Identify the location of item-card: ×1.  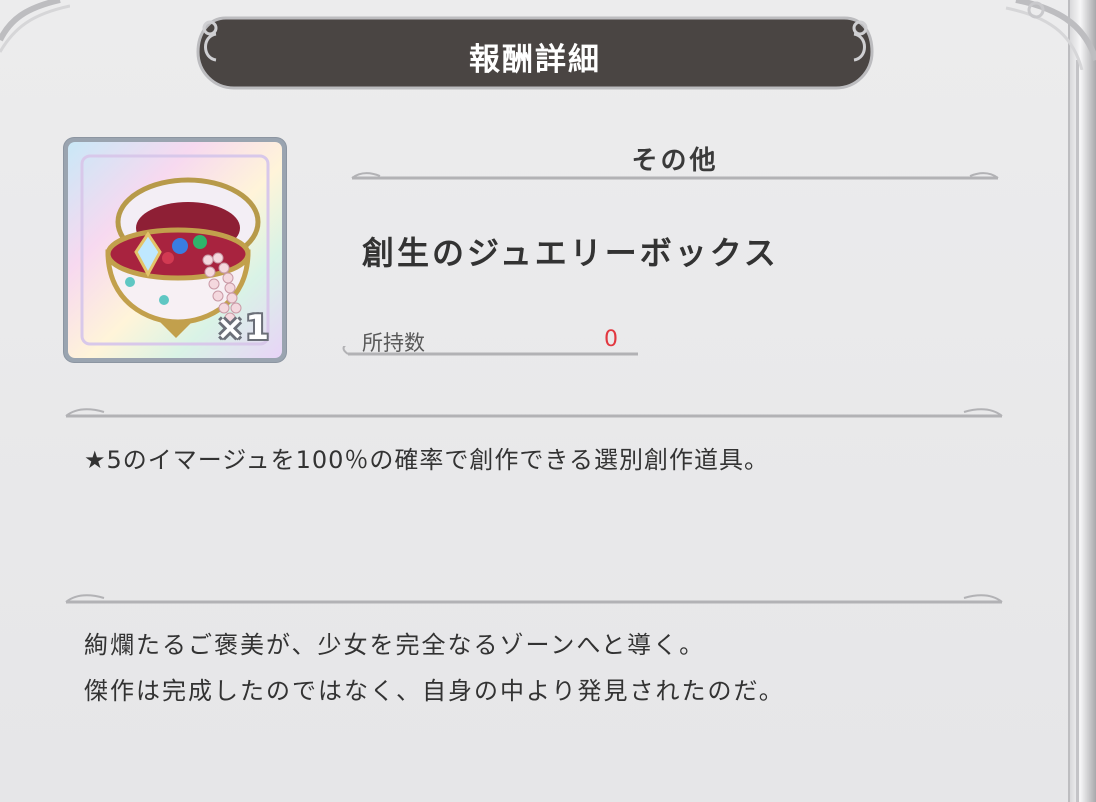
(175, 250).